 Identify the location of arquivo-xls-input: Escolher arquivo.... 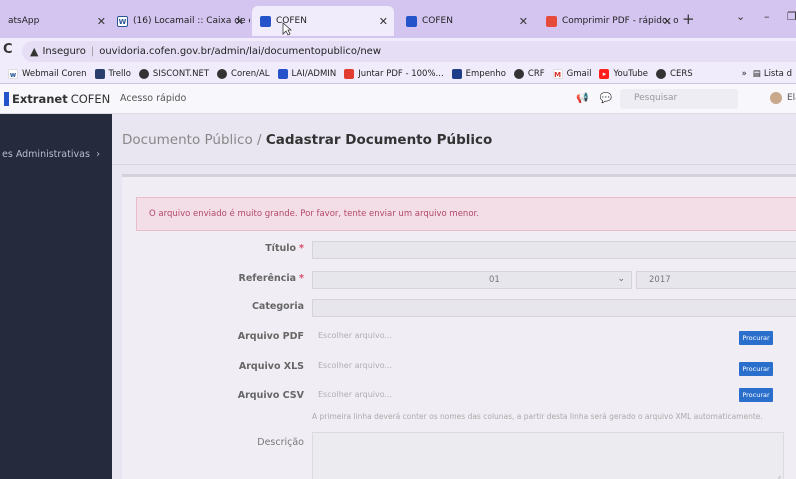
(524, 367).